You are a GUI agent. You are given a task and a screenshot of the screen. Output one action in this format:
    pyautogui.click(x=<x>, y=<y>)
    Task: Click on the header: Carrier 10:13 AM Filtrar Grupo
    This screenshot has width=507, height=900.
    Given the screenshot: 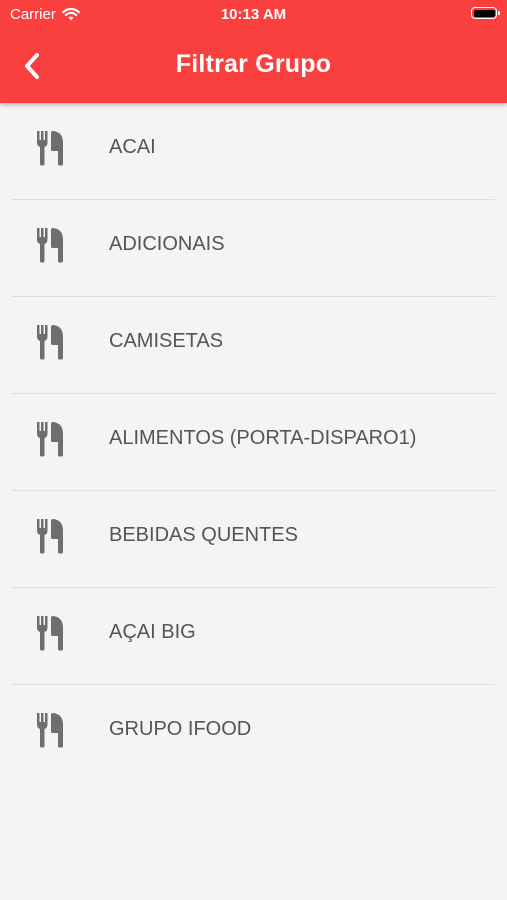 What is the action you would take?
    pyautogui.click(x=253, y=51)
    